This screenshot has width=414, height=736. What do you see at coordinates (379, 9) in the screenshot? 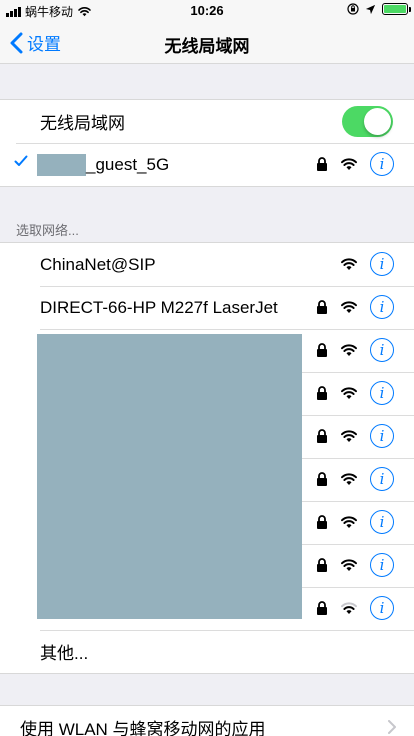
I see `status-right` at bounding box center [379, 9].